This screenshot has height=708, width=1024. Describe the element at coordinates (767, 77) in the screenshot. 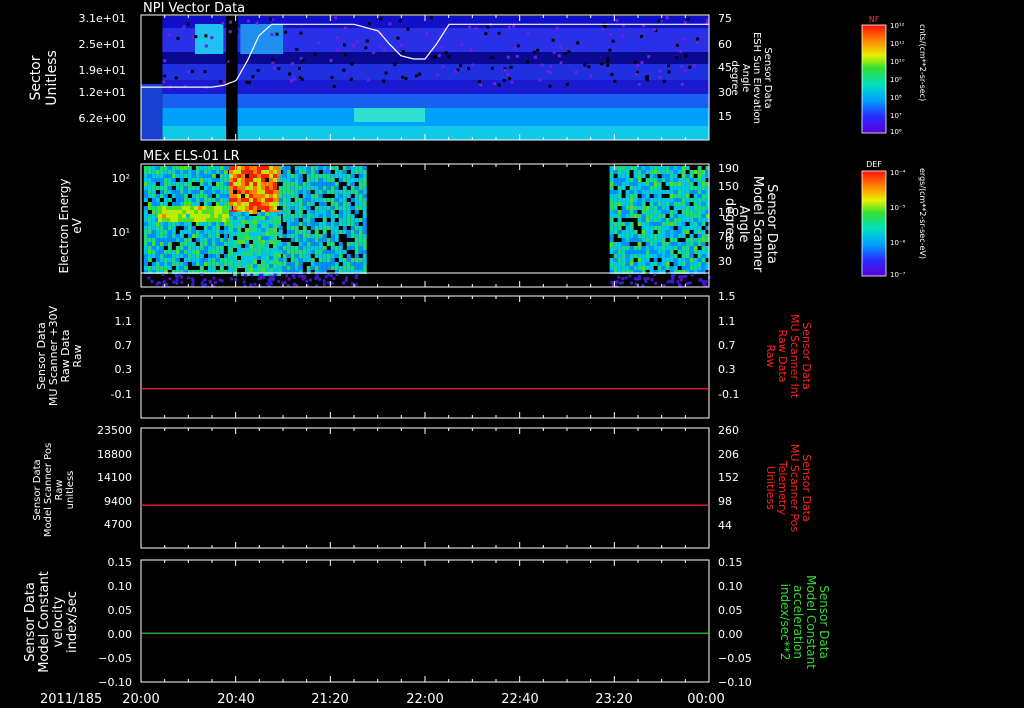

I see `svg-text: Sensor Data` at that location.